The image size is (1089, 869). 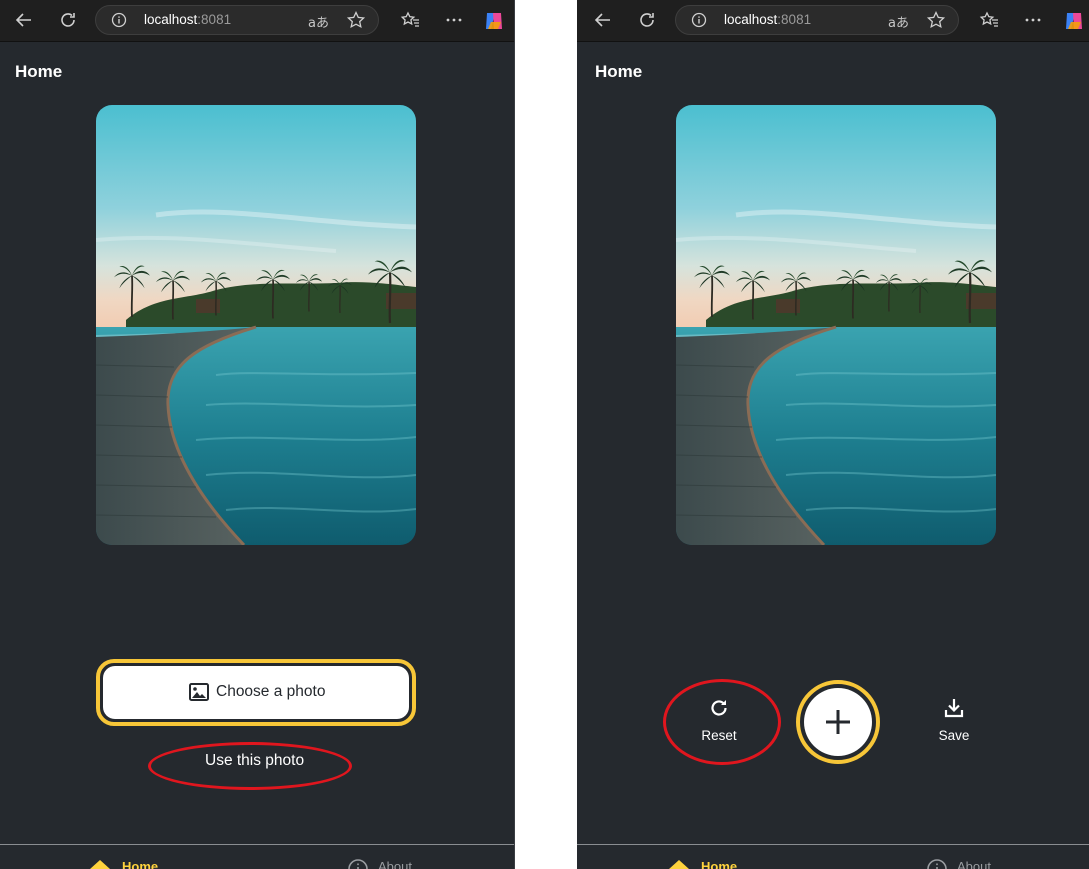 I want to click on reset-label: Reset, so click(x=719, y=735).